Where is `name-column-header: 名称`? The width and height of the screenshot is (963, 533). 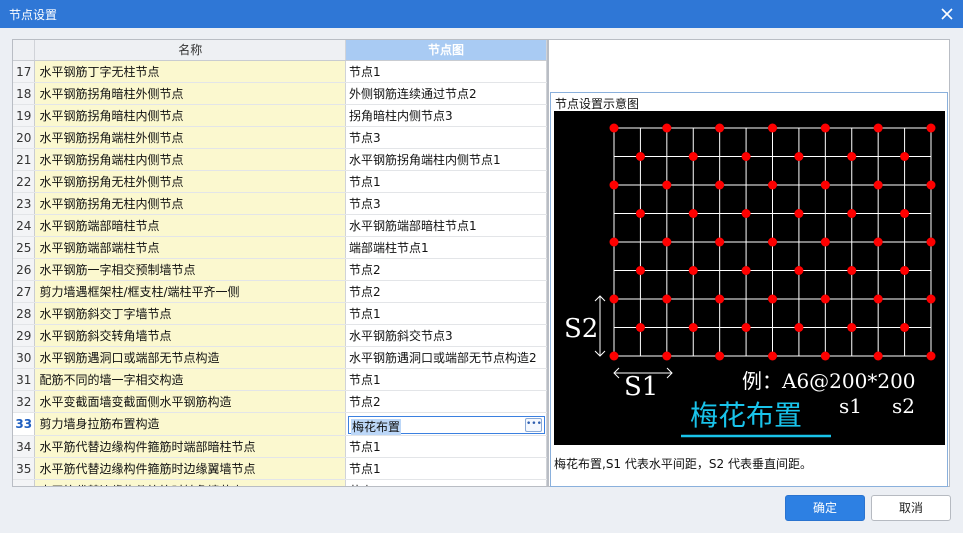
name-column-header: 名称 is located at coordinates (190, 50).